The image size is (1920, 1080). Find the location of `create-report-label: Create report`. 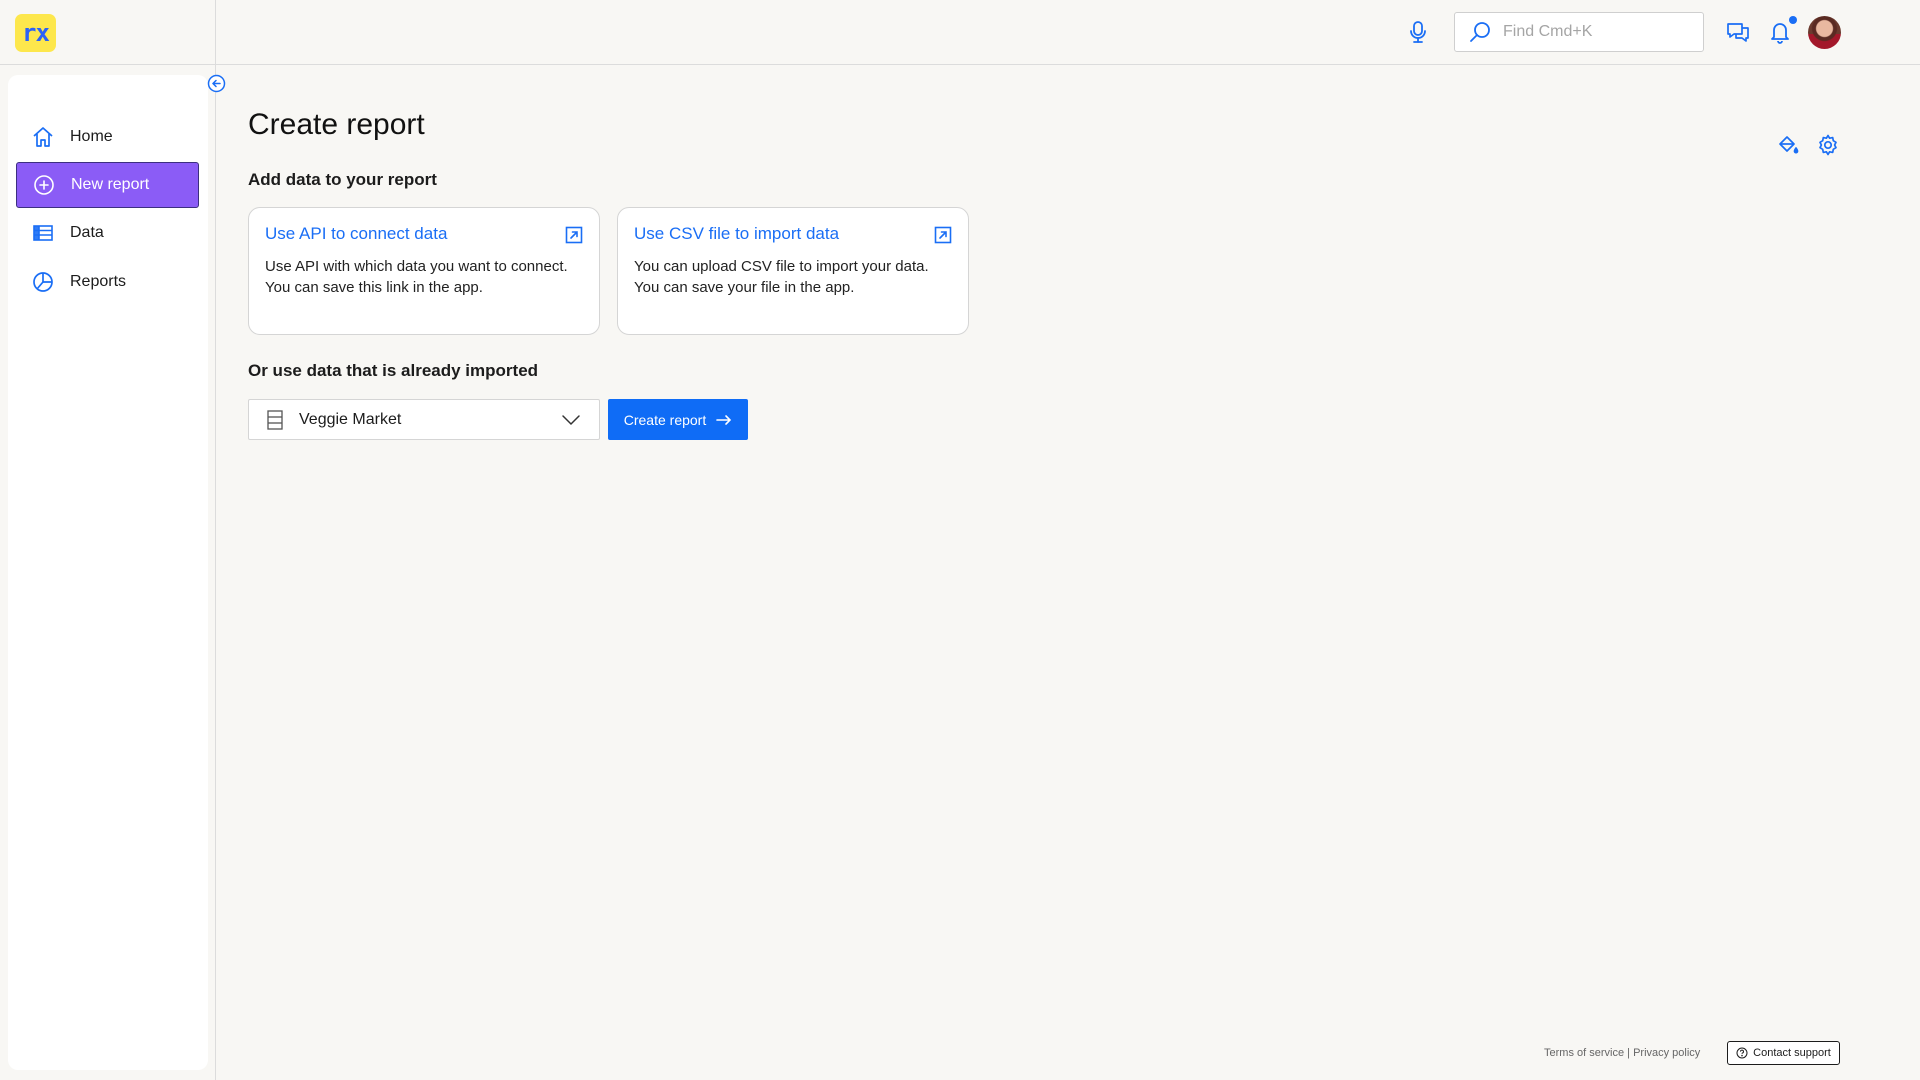

create-report-label: Create report is located at coordinates (665, 419).